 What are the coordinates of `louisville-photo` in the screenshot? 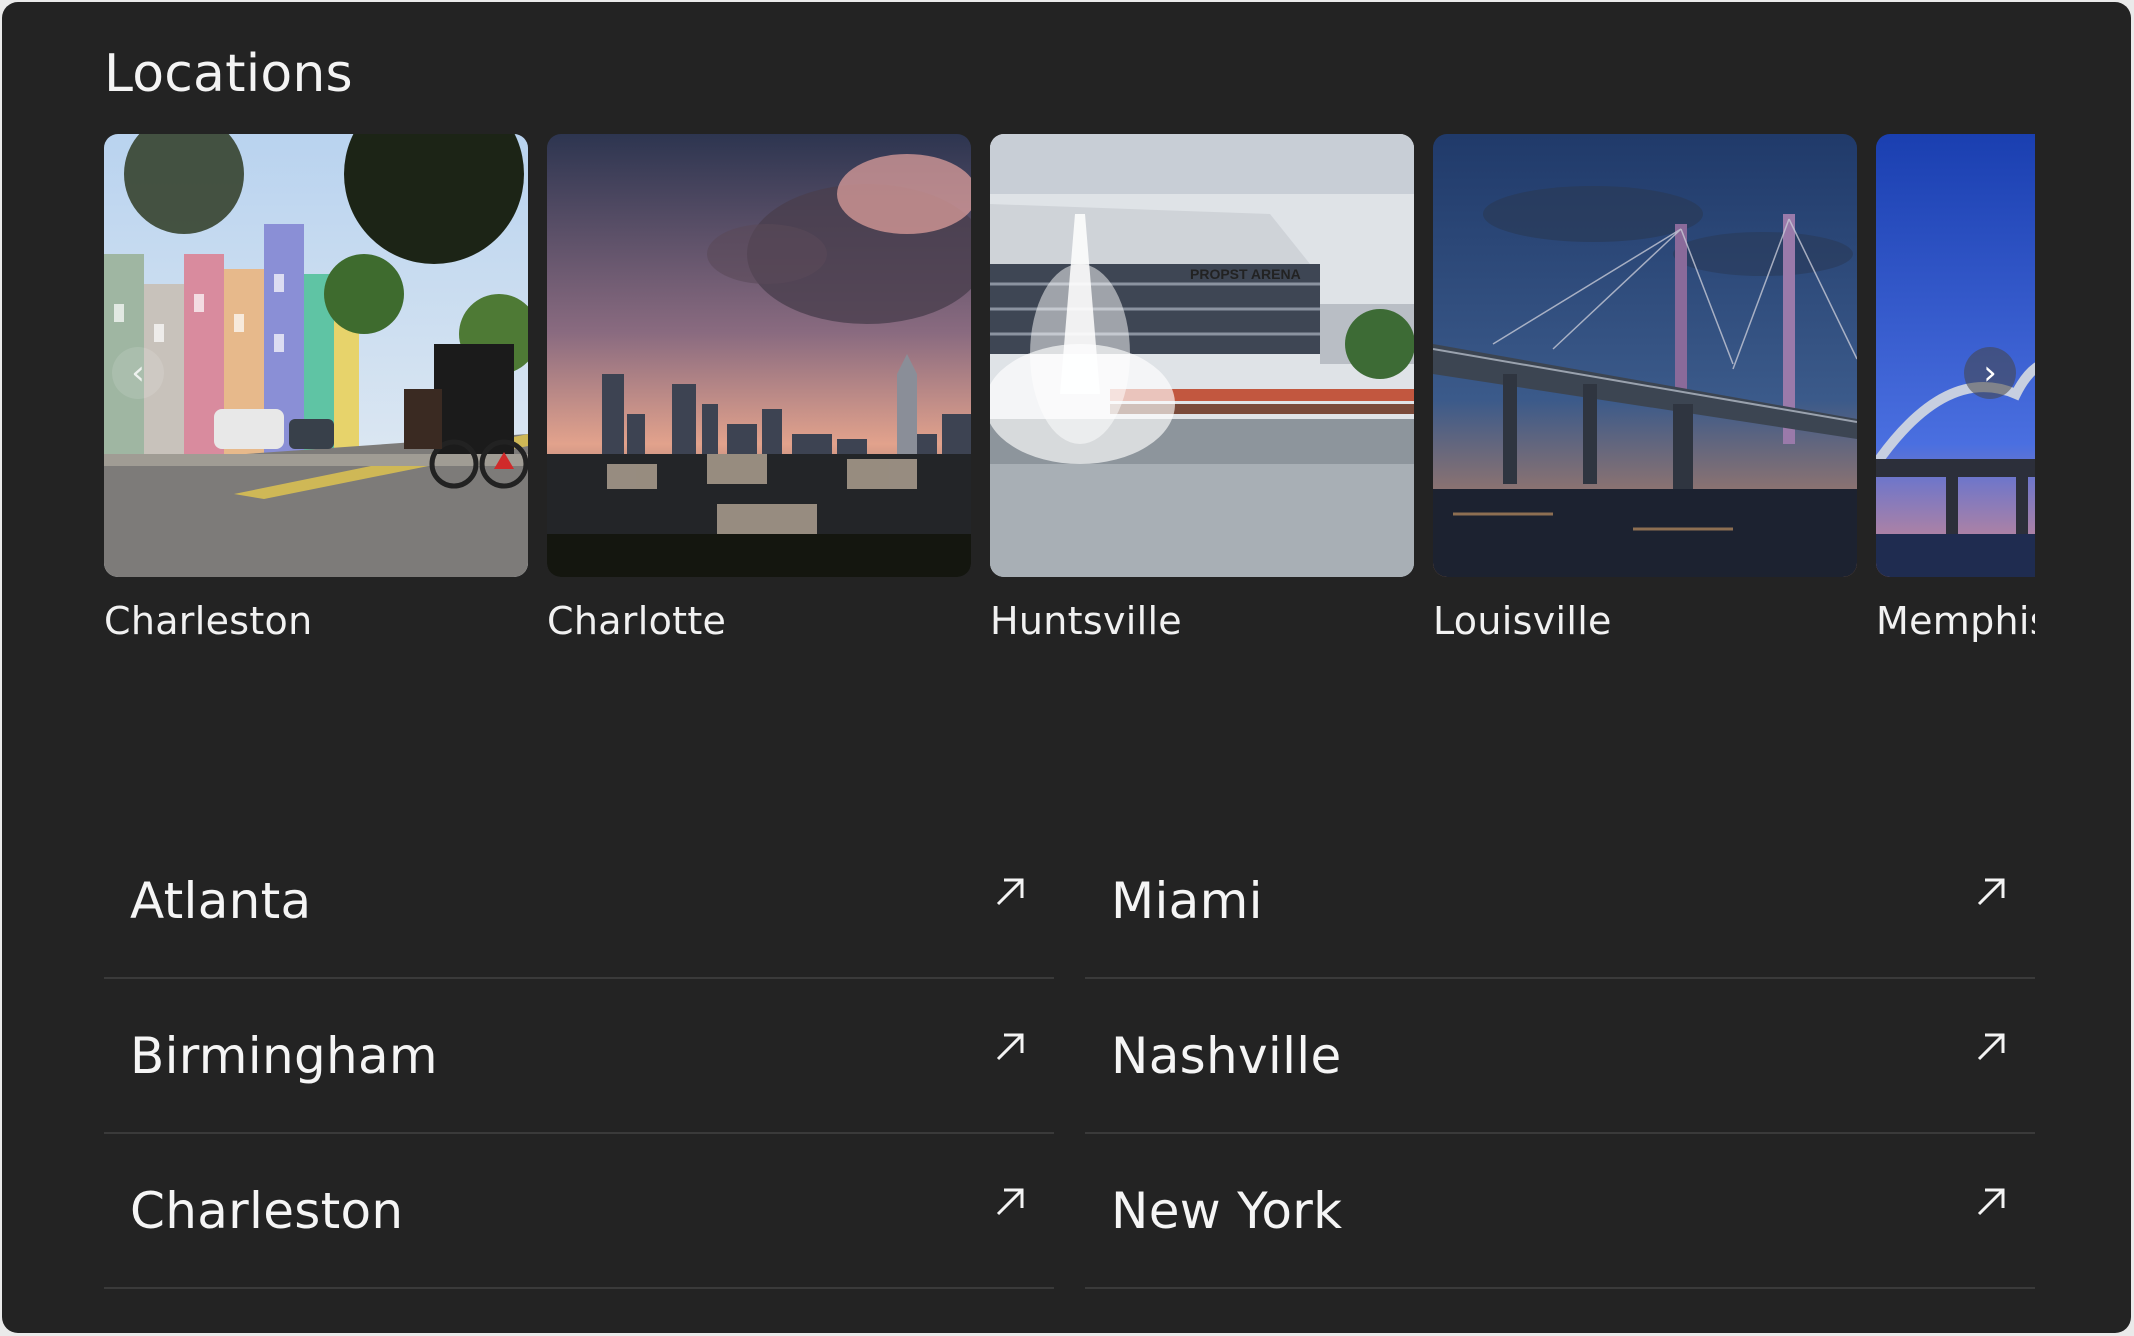 It's located at (1645, 355).